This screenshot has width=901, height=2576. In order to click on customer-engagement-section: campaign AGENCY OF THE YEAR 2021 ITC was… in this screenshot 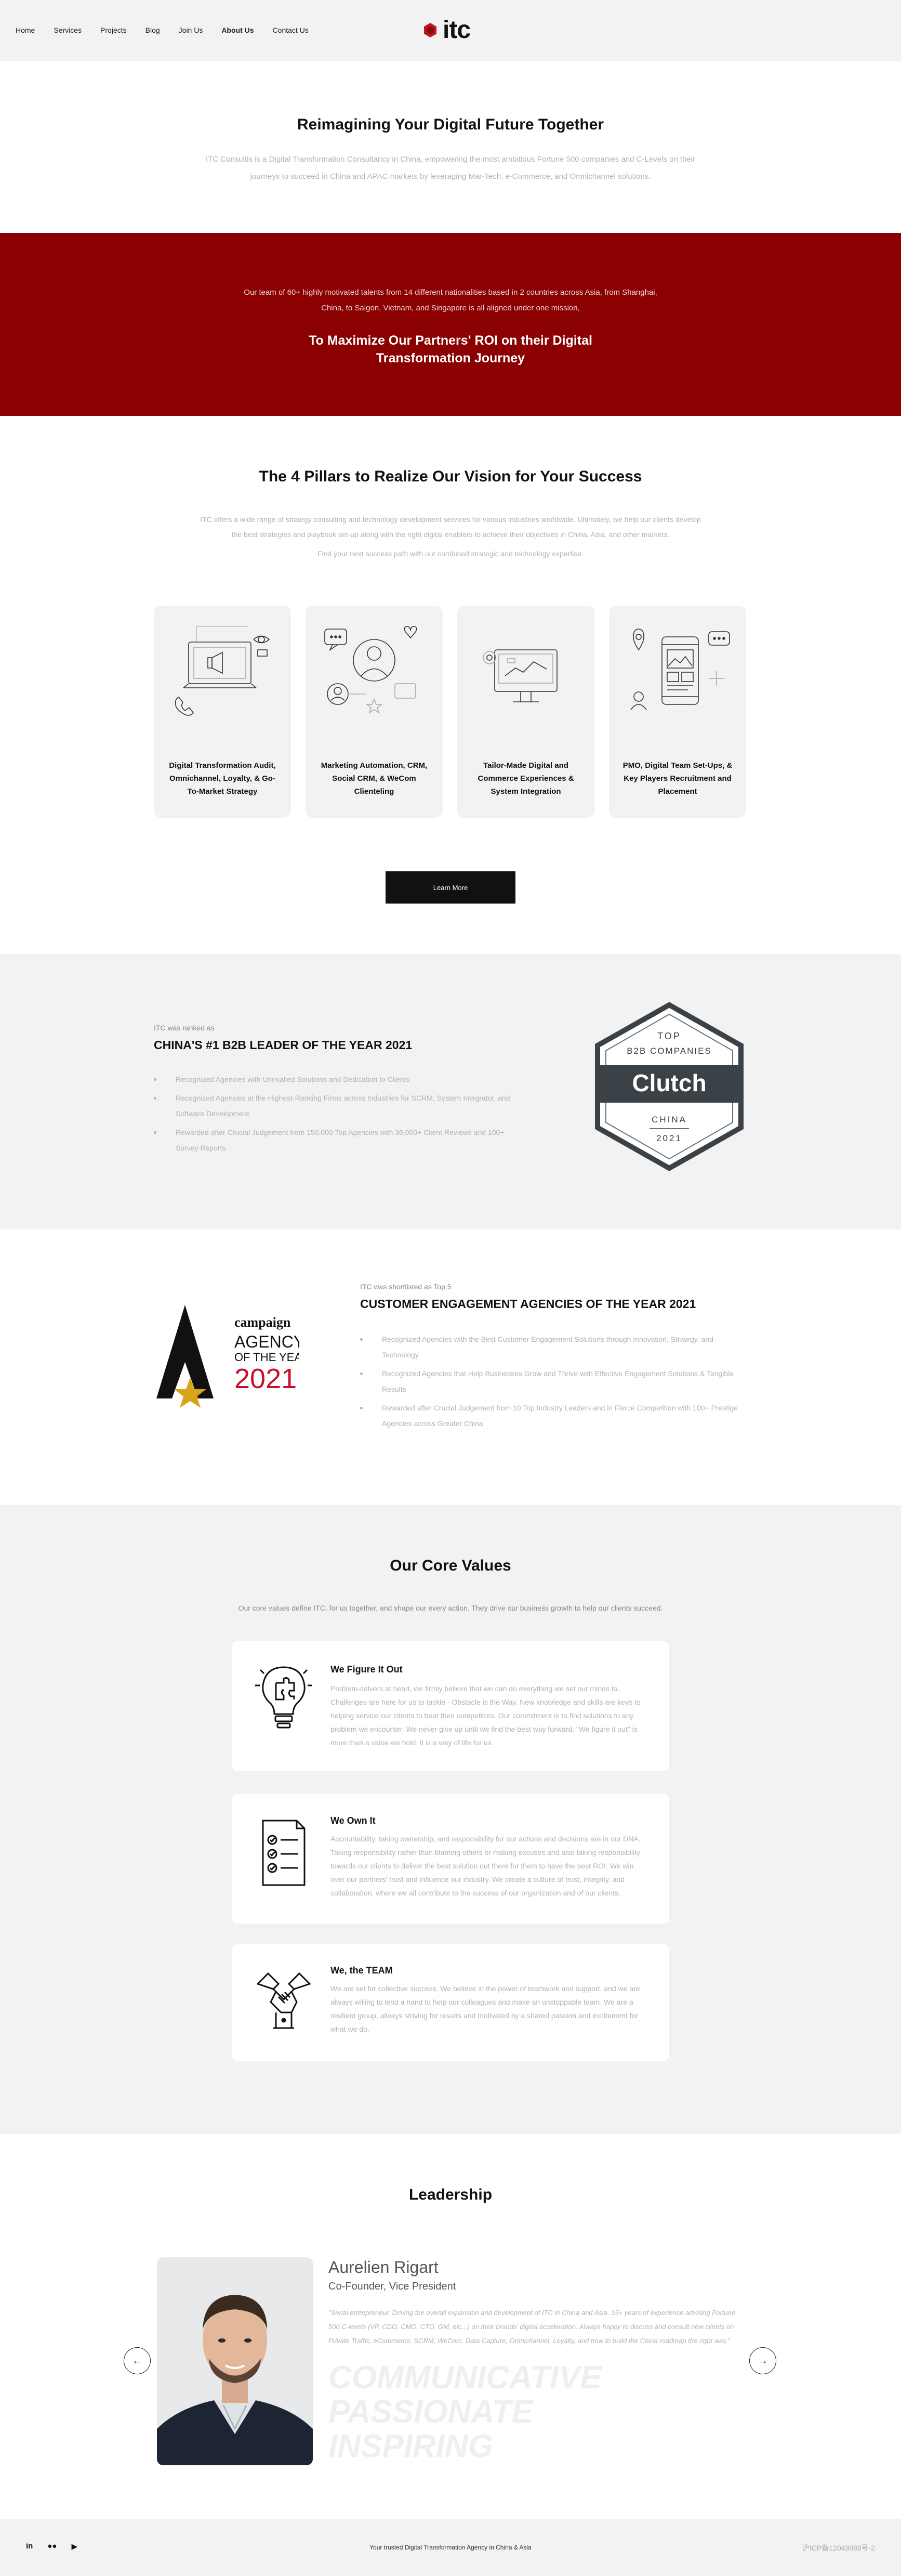, I will do `click(451, 1367)`.